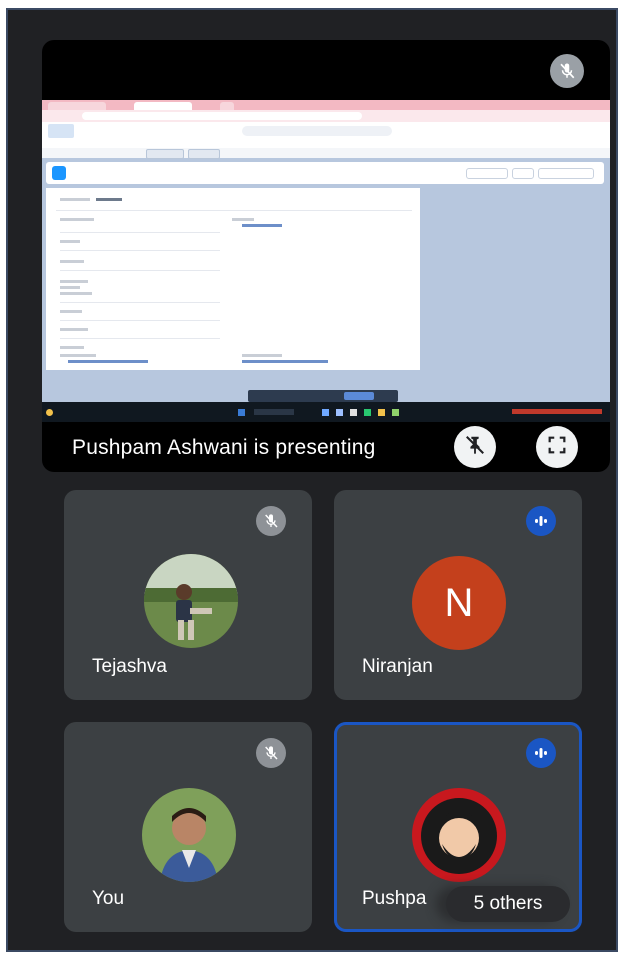  I want to click on participant-tile: Tejashva, so click(188, 595).